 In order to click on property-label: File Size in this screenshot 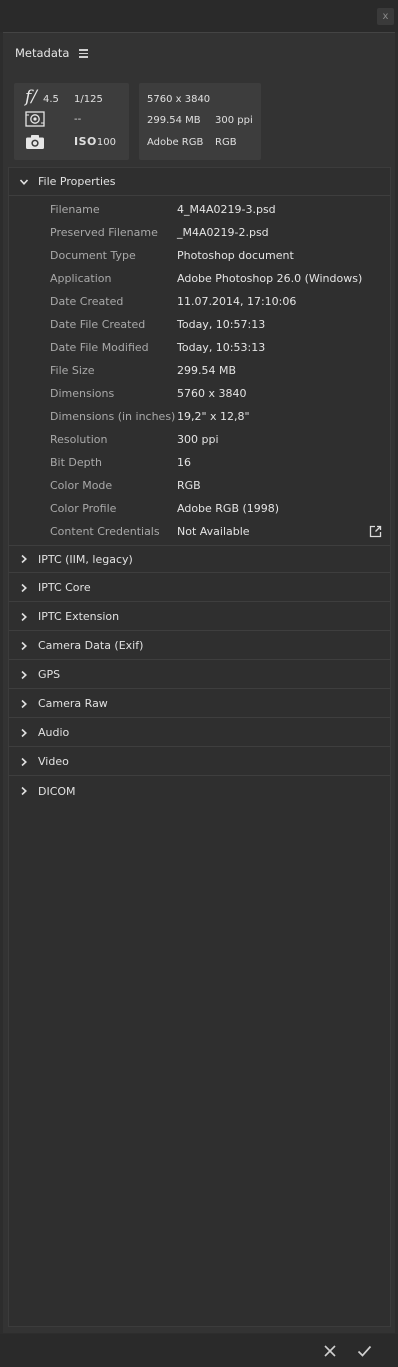, I will do `click(72, 370)`.